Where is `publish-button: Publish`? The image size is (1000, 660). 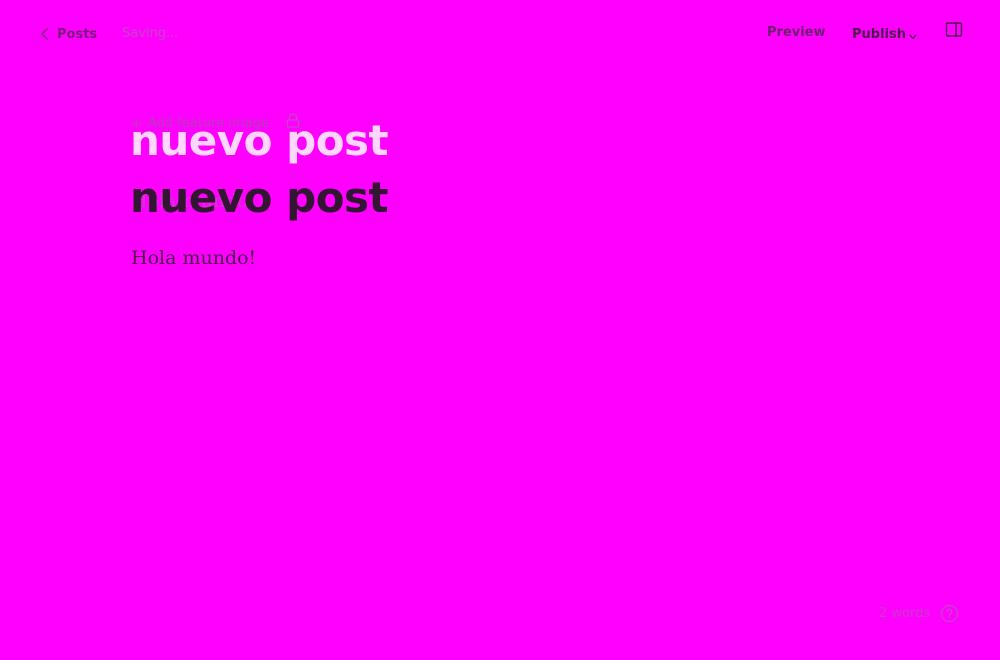
publish-button: Publish is located at coordinates (884, 34).